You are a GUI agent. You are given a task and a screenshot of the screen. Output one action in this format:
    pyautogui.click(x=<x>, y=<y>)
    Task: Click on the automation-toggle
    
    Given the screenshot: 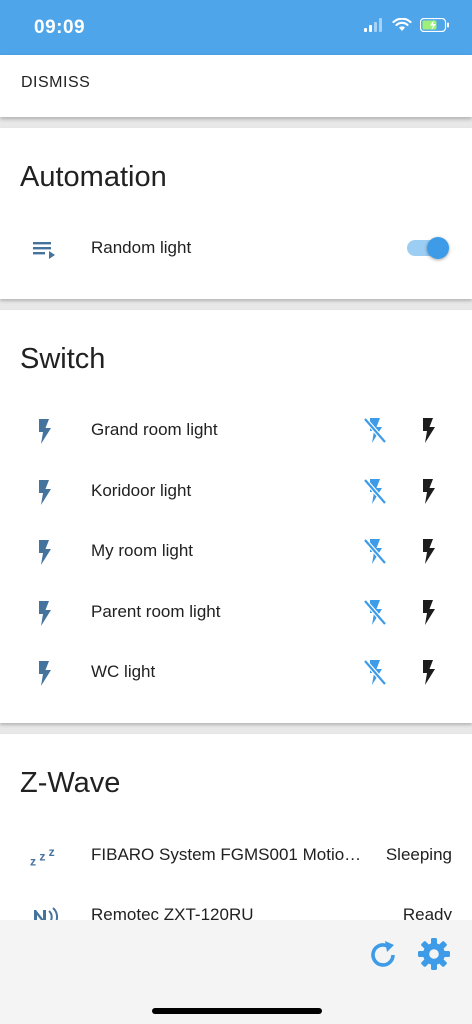 What is the action you would take?
    pyautogui.click(x=429, y=248)
    